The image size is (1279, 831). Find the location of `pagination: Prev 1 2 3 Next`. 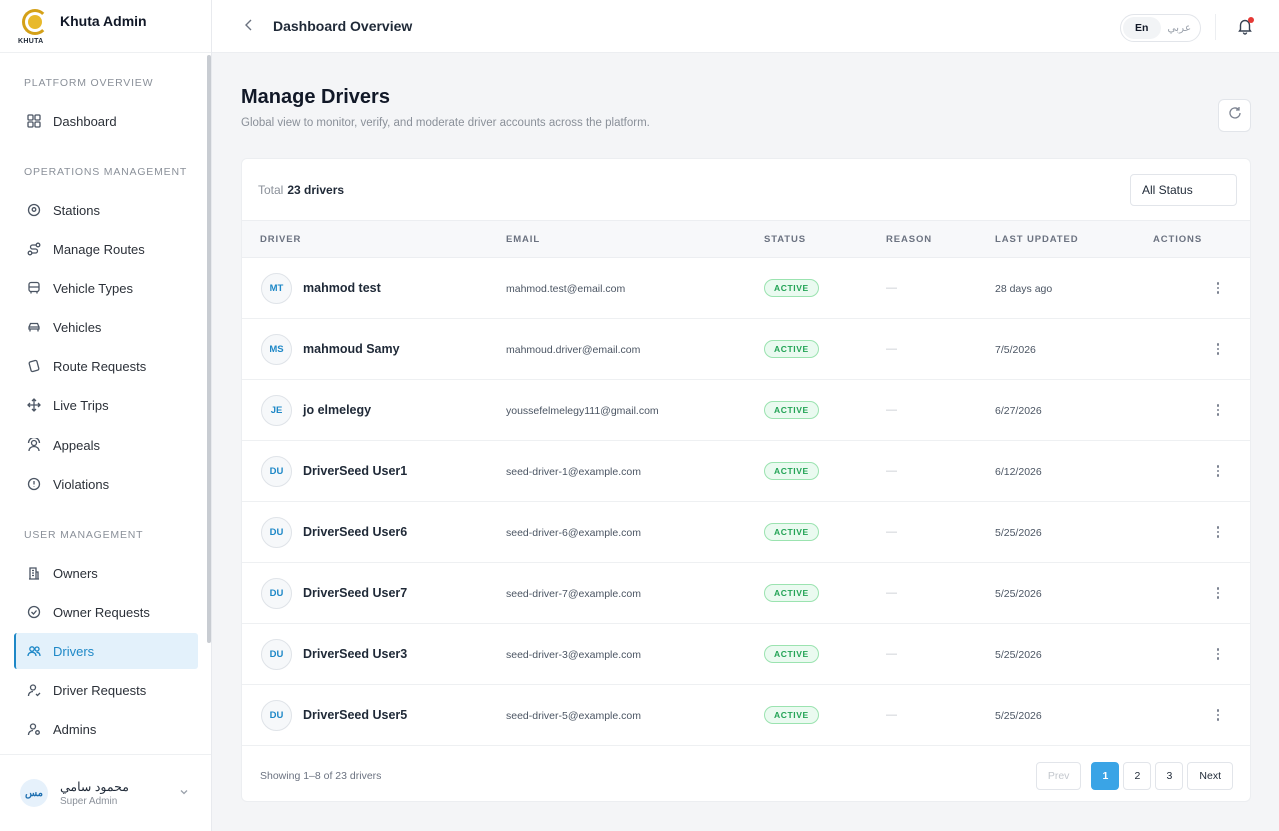

pagination: Prev 1 2 3 Next is located at coordinates (1134, 776).